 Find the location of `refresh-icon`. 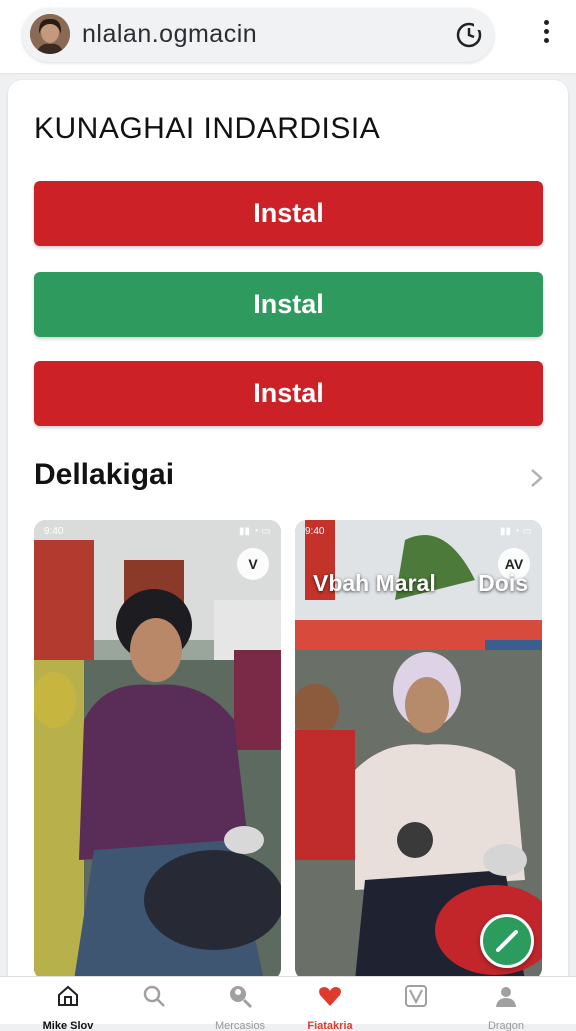

refresh-icon is located at coordinates (469, 35).